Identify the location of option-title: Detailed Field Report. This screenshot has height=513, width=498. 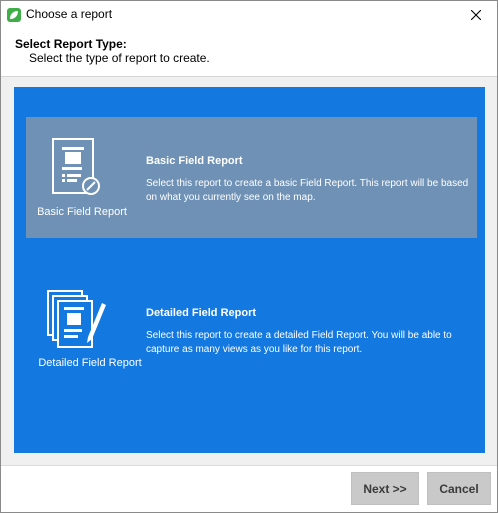
(201, 313).